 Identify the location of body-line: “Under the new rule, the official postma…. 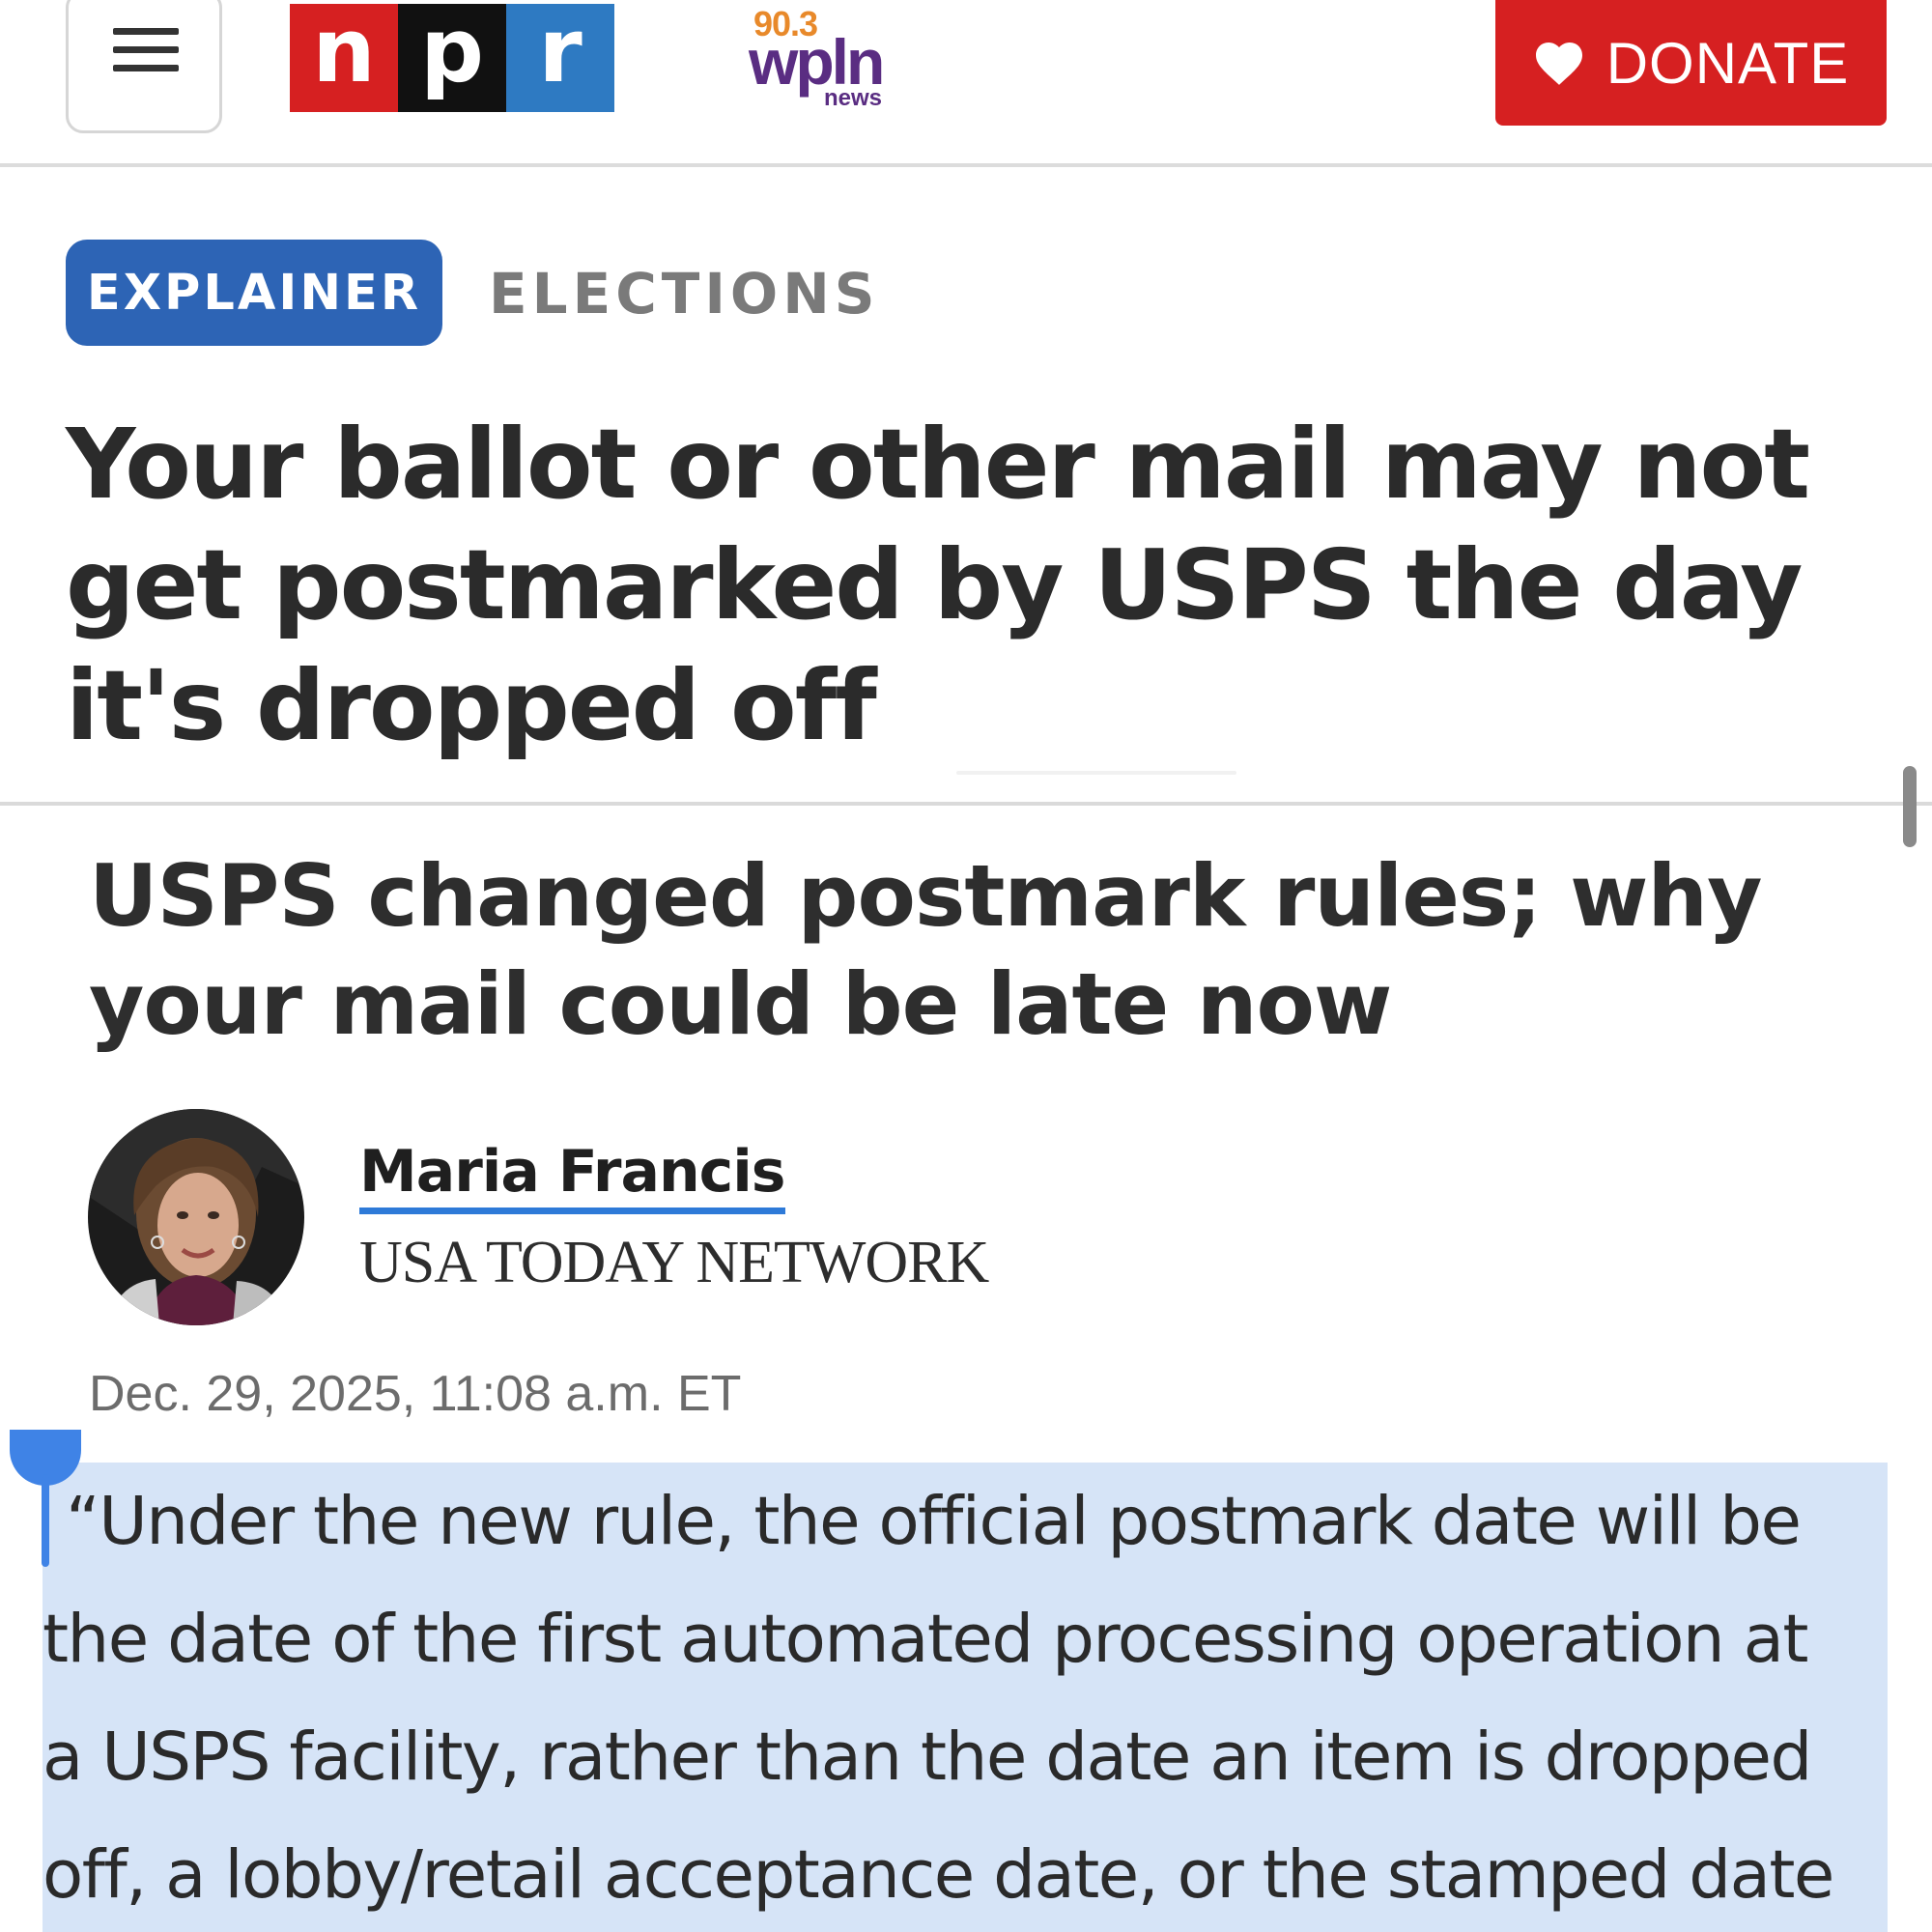
(934, 1521).